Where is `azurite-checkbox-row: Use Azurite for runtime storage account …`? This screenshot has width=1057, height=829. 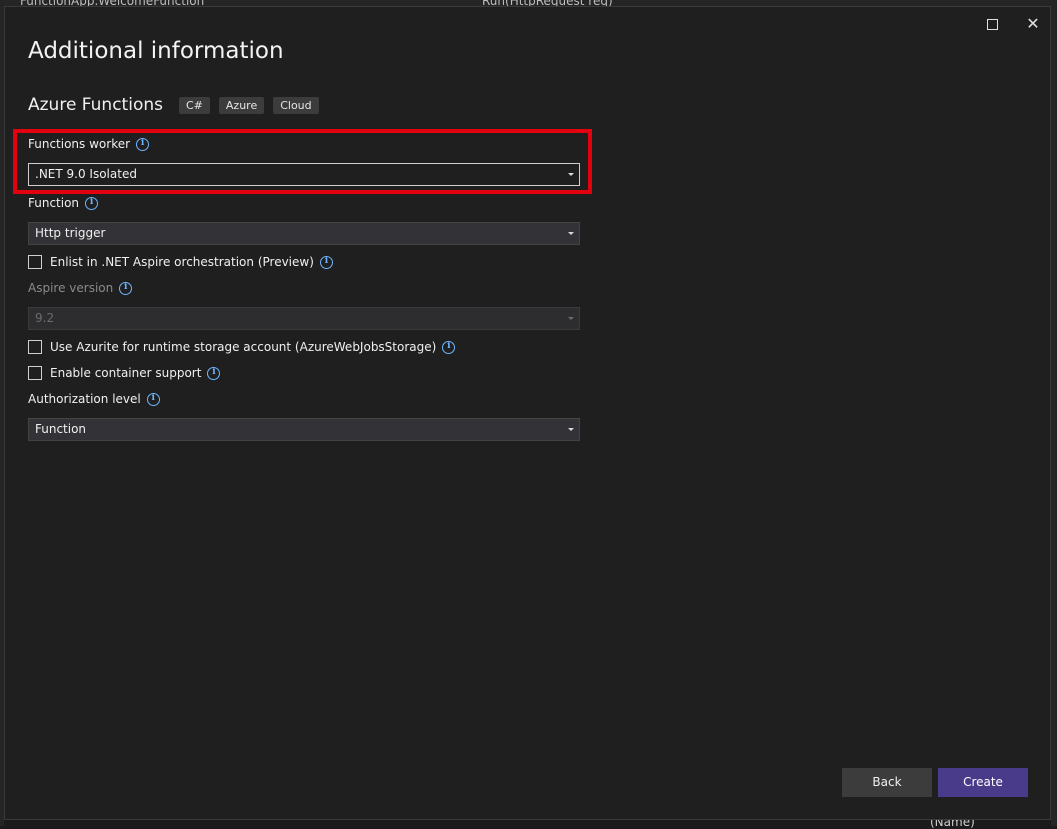
azurite-checkbox-row: Use Azurite for runtime storage account … is located at coordinates (242, 347).